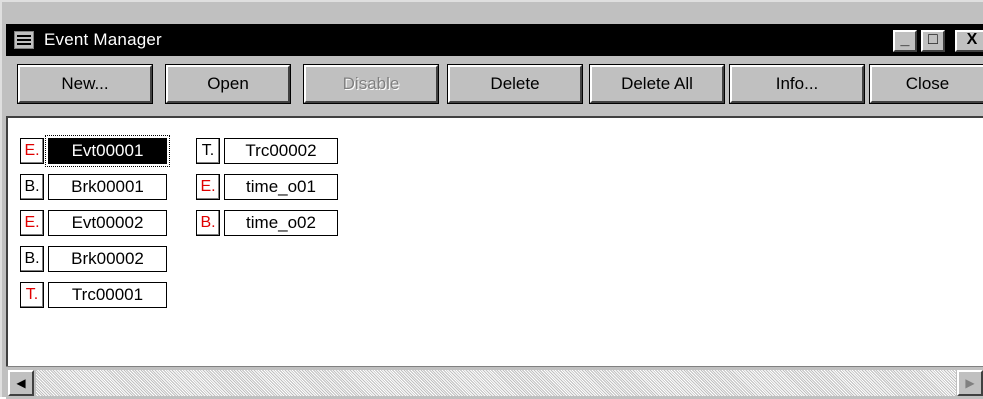  I want to click on event-item: T. Trc00002, so click(267, 151).